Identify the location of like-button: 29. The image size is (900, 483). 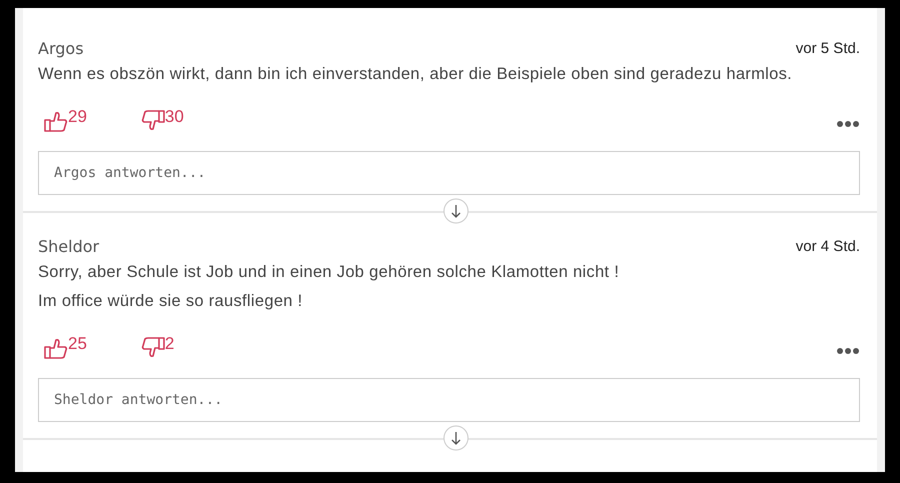
(63, 121).